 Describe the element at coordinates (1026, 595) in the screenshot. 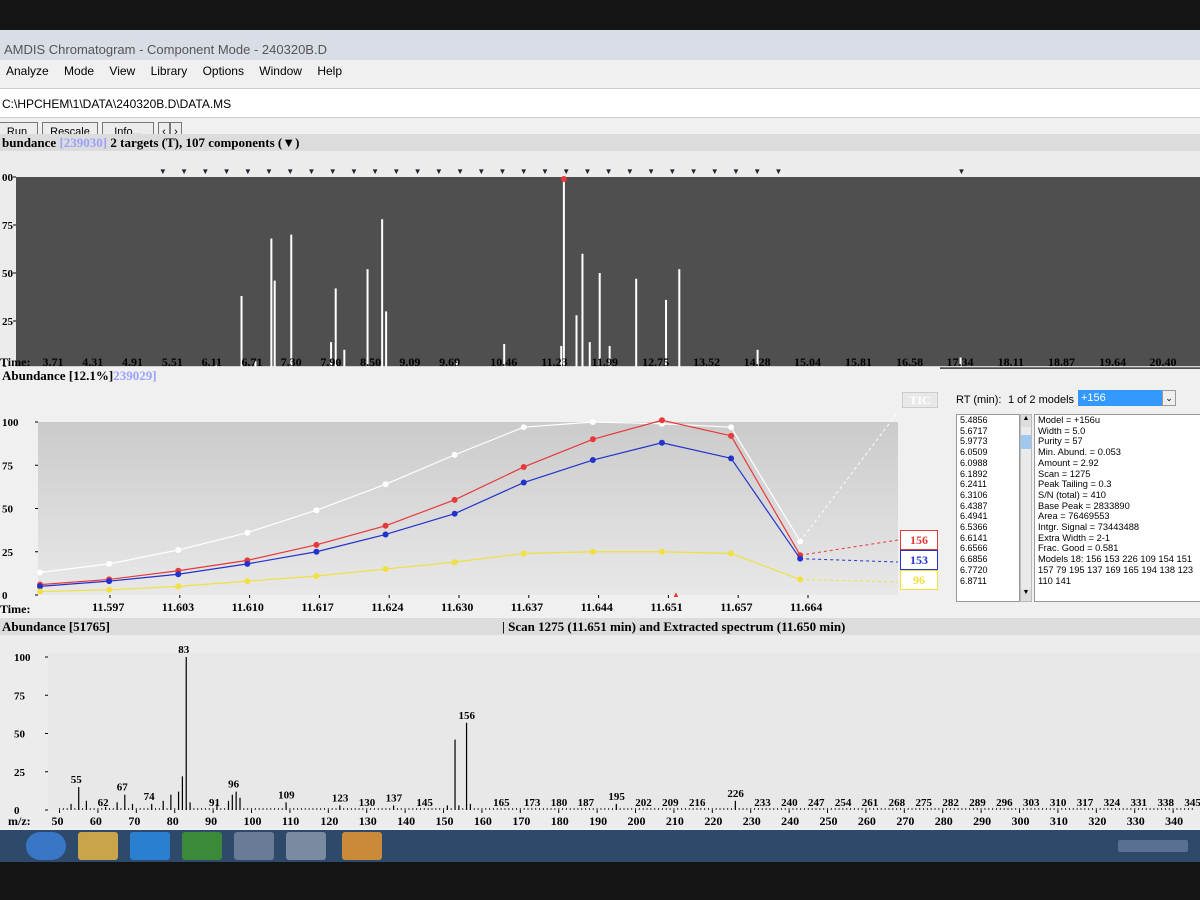

I see `scroll-down-icon: ▼` at that location.